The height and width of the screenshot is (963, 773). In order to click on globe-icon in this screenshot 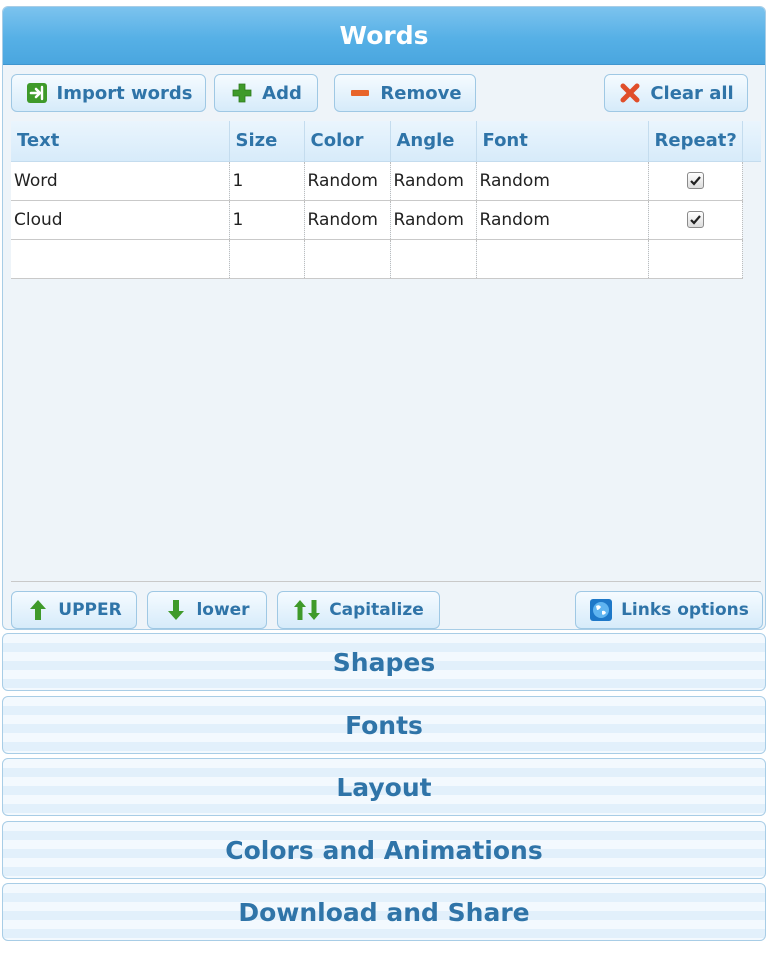, I will do `click(601, 610)`.